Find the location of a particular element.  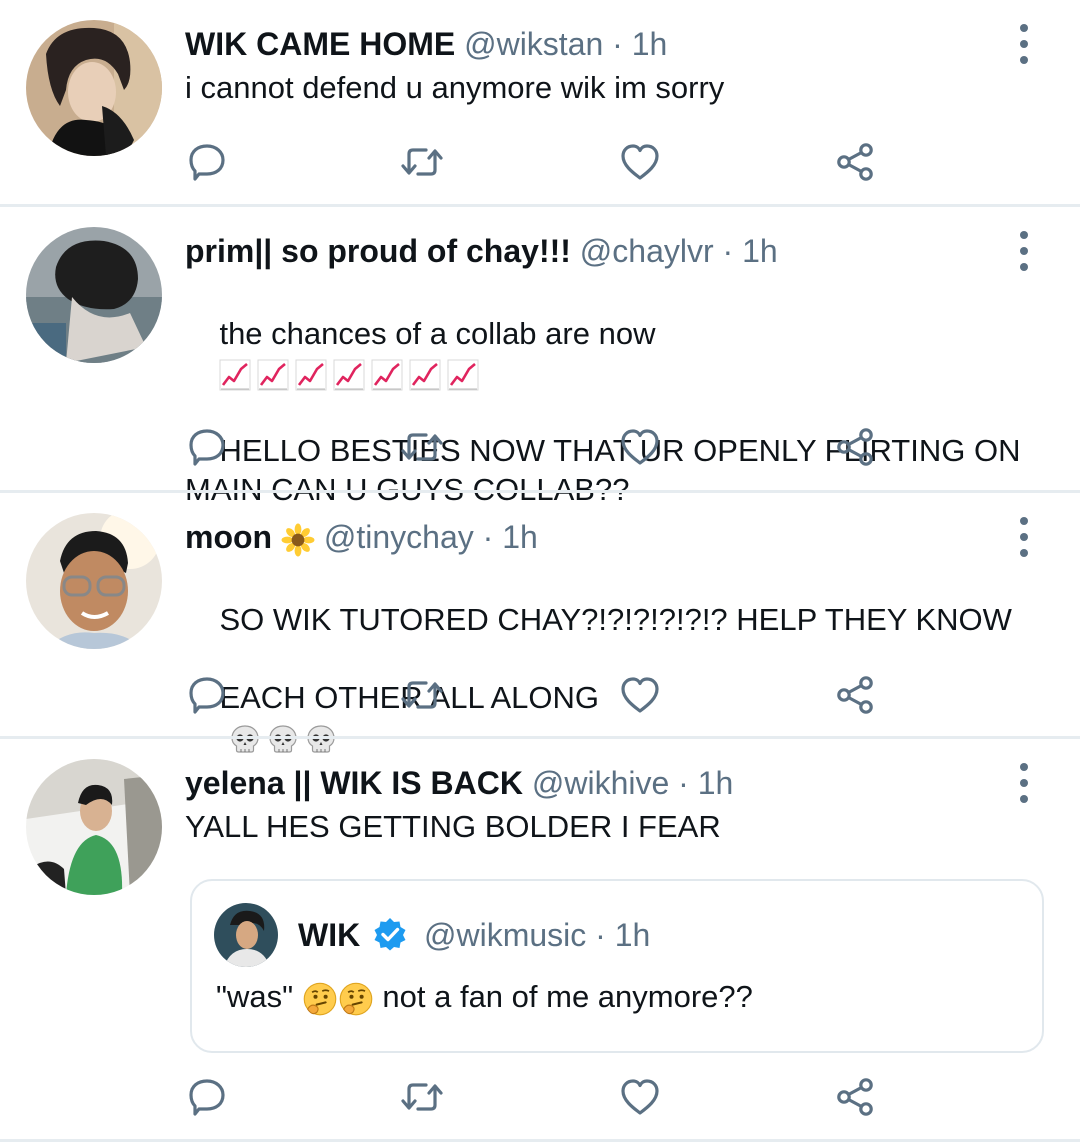

divider is located at coordinates (540, 1140).